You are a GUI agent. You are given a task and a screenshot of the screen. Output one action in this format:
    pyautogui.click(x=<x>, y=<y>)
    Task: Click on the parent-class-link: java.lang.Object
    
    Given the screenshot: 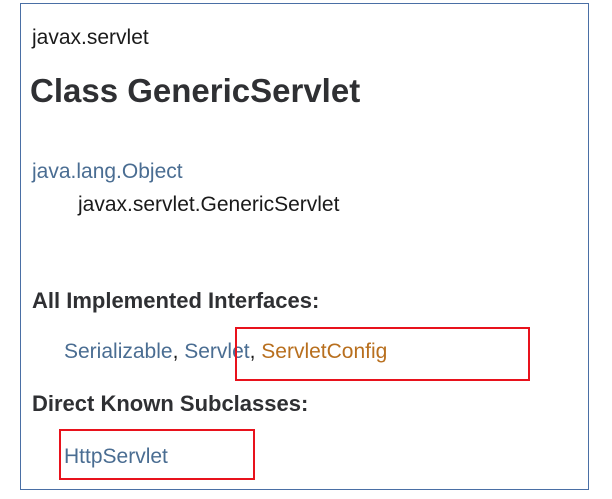 What is the action you would take?
    pyautogui.click(x=107, y=172)
    